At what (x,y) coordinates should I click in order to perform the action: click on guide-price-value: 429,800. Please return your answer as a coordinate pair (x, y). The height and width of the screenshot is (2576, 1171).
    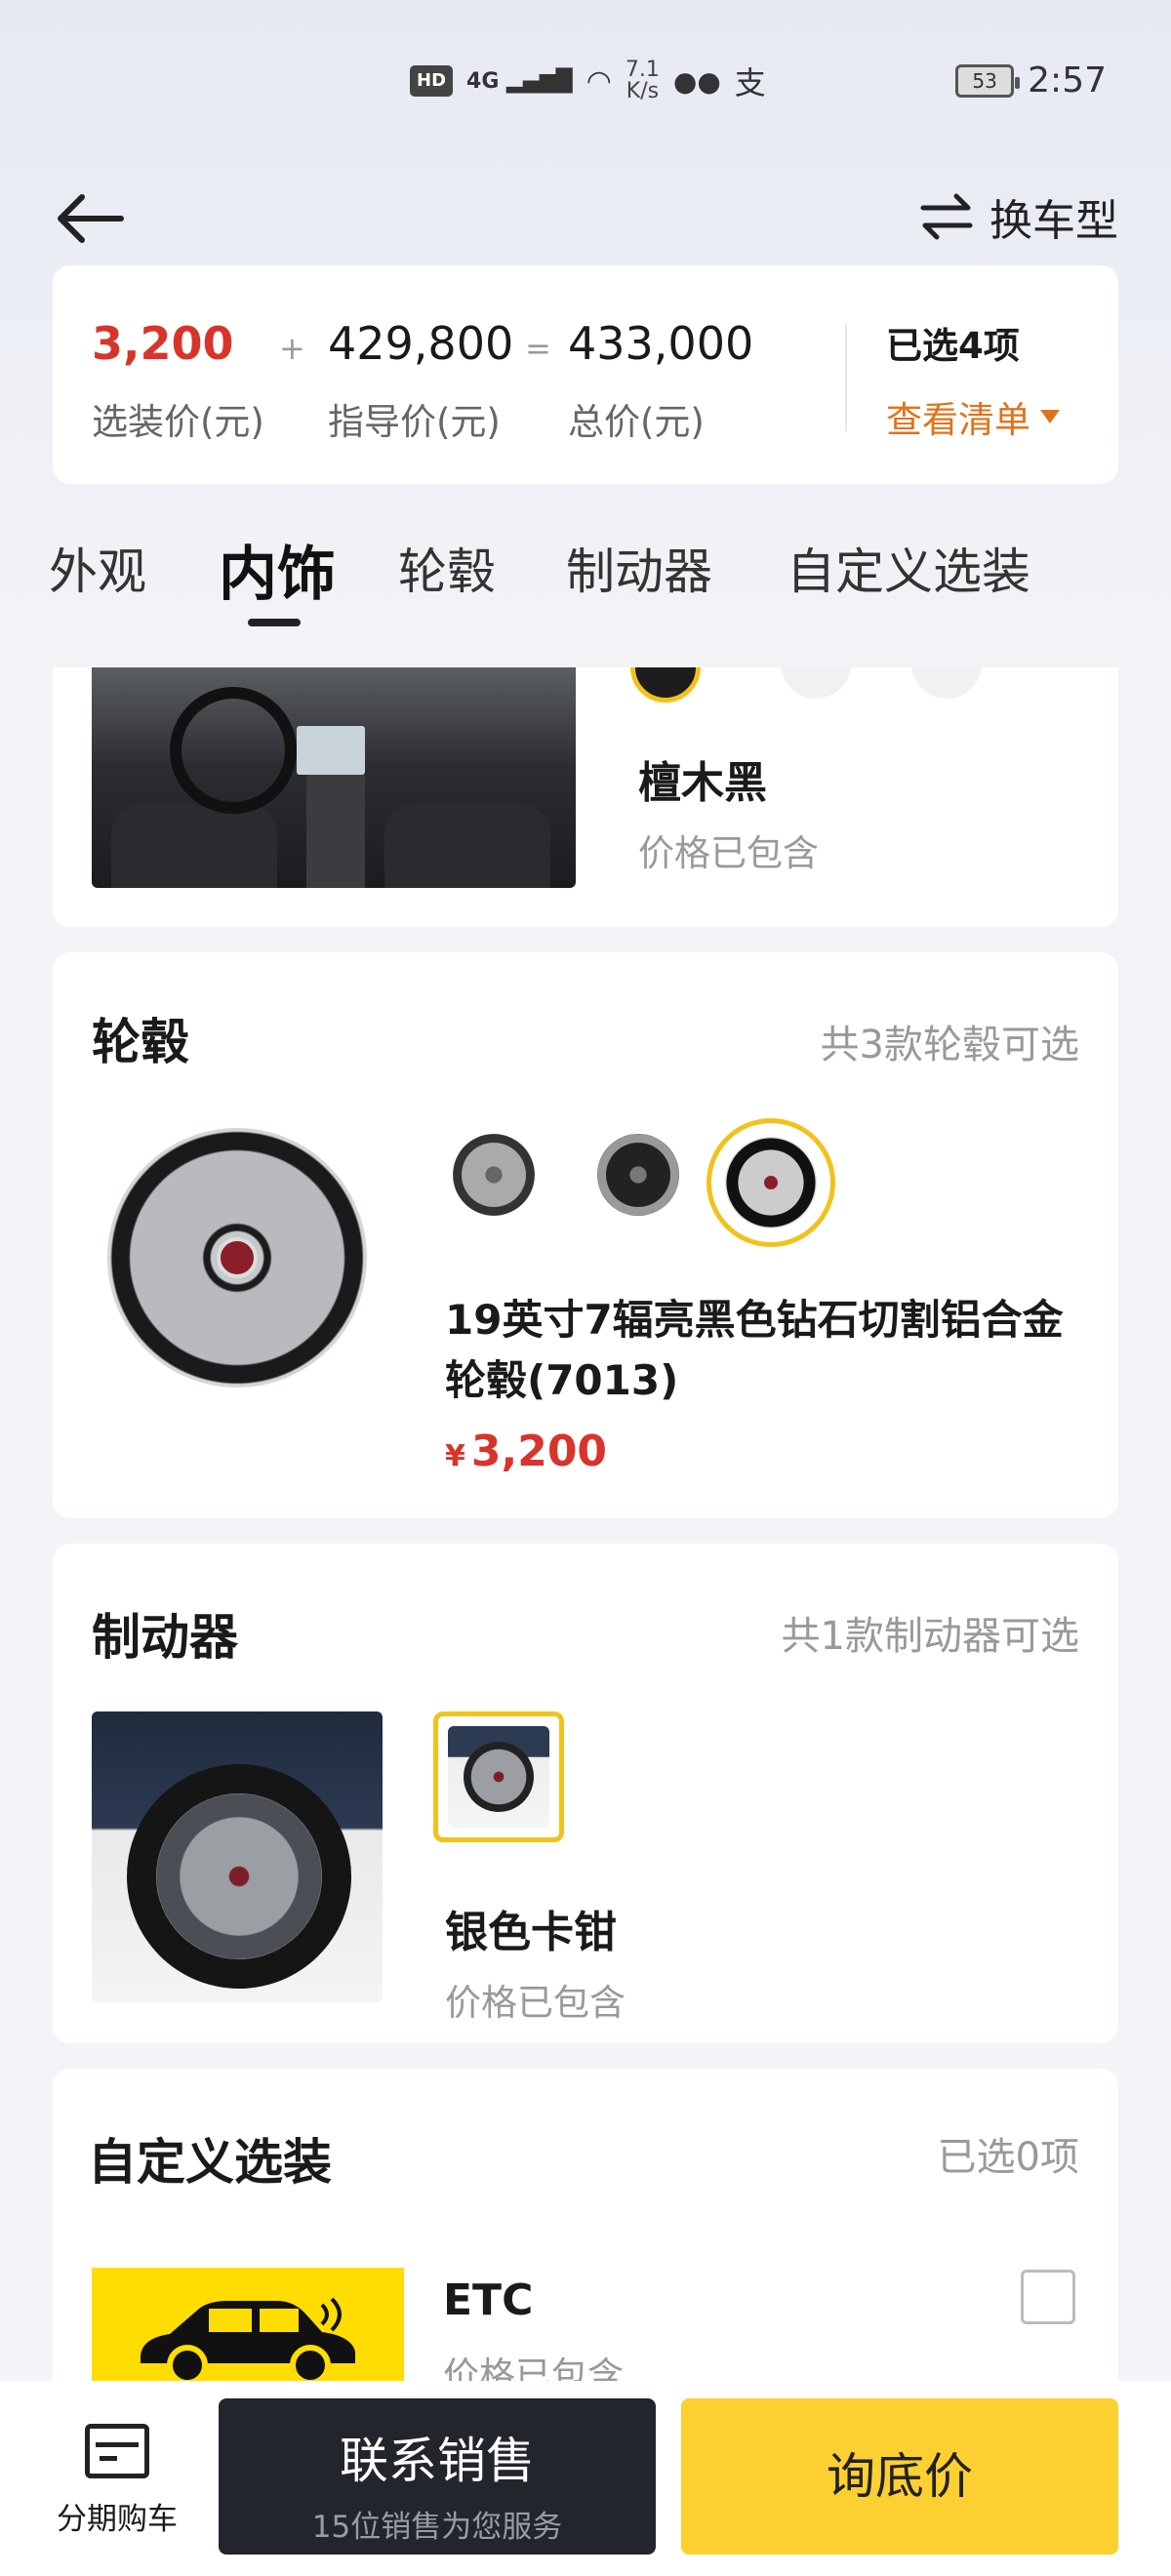
    Looking at the image, I should click on (421, 343).